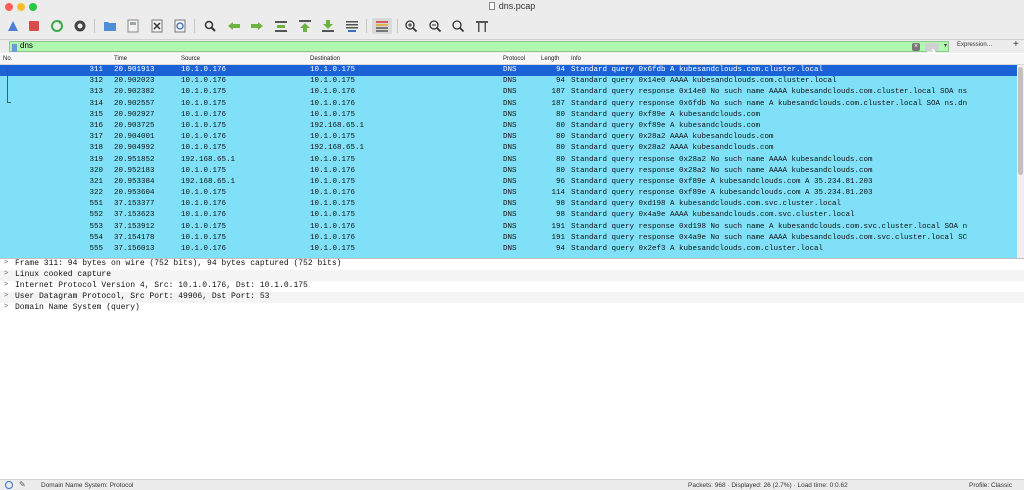 The width and height of the screenshot is (1024, 490). Describe the element at coordinates (305, 26) in the screenshot. I see `first-packet-icon` at that location.